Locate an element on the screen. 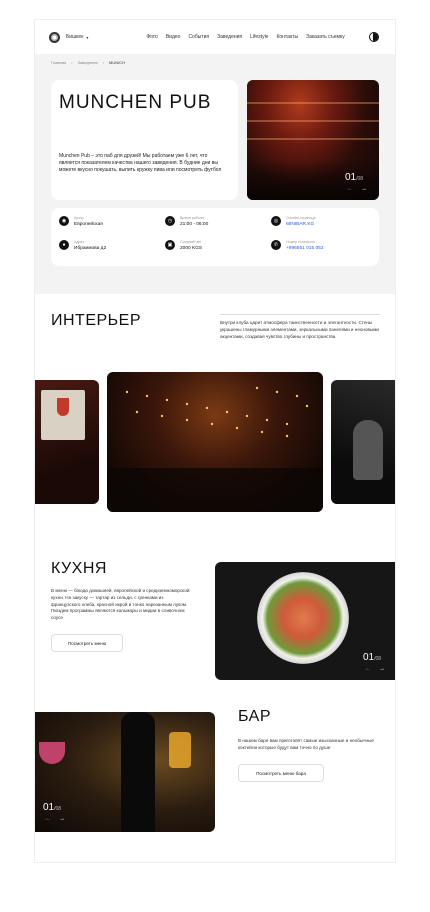  fact-hours: ◷ Время работы 21:00 - 06:00 is located at coordinates (186, 222).